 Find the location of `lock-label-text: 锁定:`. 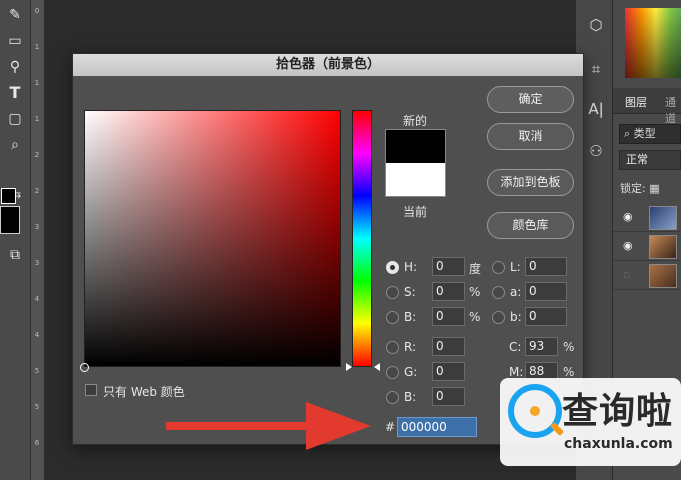

lock-label-text: 锁定: is located at coordinates (633, 188).